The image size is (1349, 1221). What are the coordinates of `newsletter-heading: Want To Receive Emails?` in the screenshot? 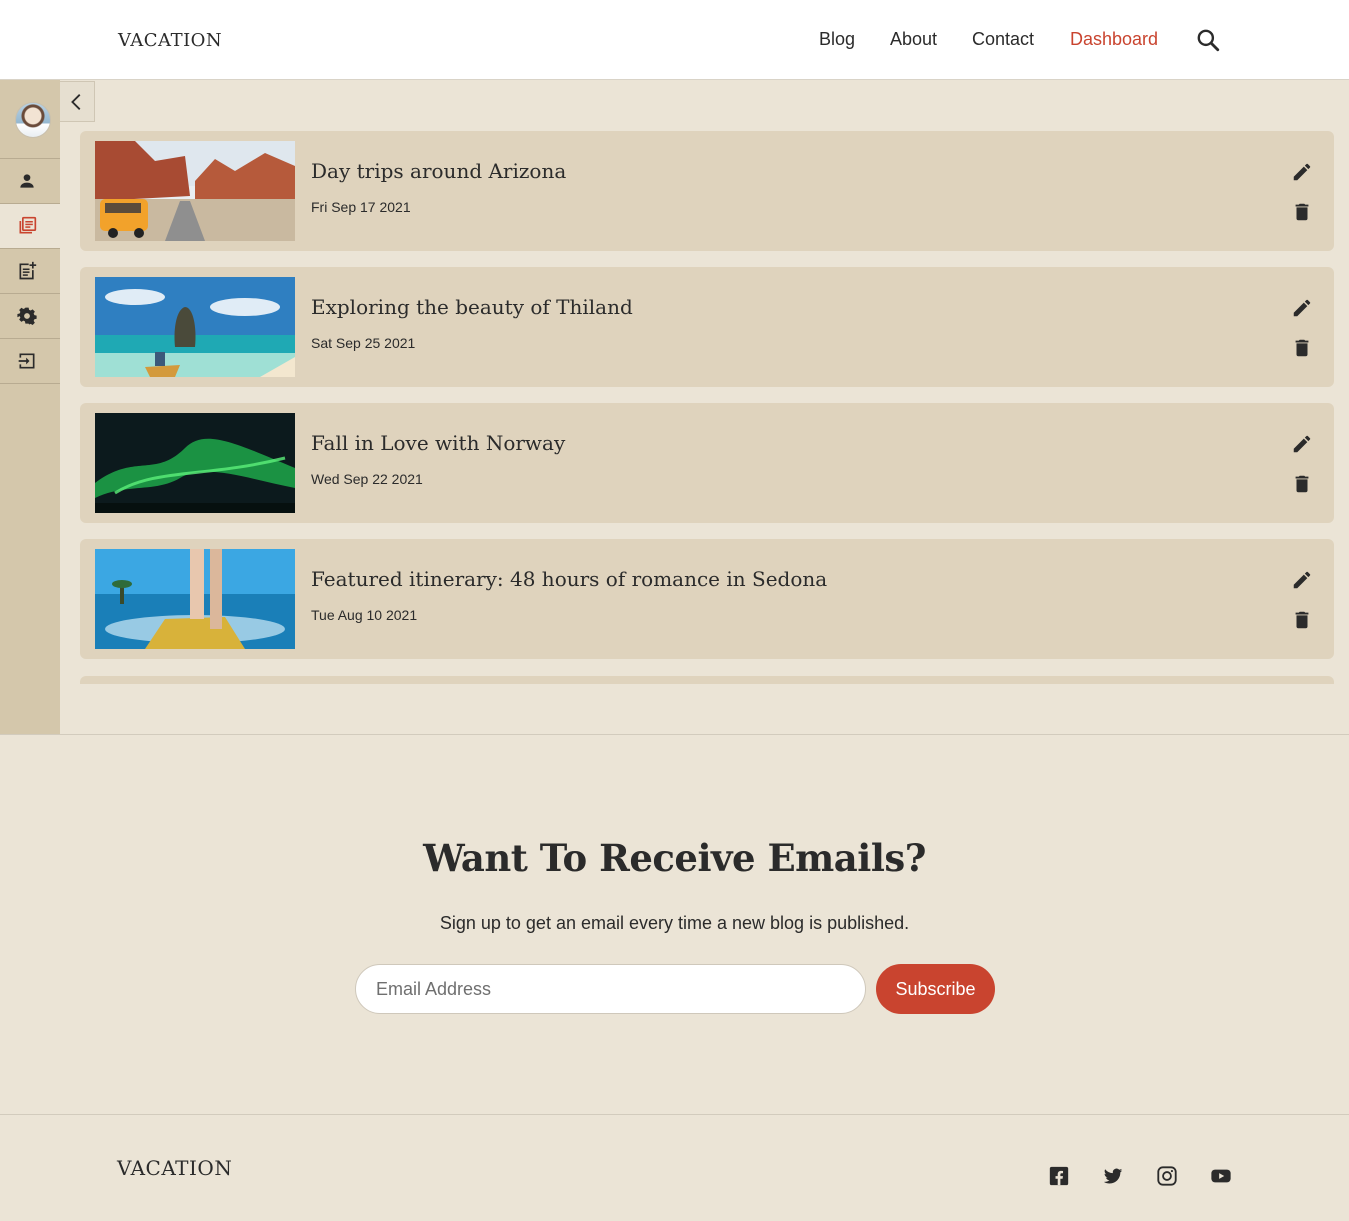 It's located at (674, 858).